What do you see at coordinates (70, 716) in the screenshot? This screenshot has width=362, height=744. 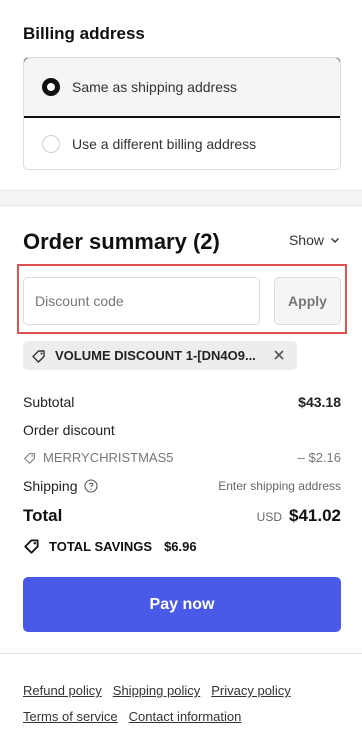 I see `terms-of-service-link: Terms of service` at bounding box center [70, 716].